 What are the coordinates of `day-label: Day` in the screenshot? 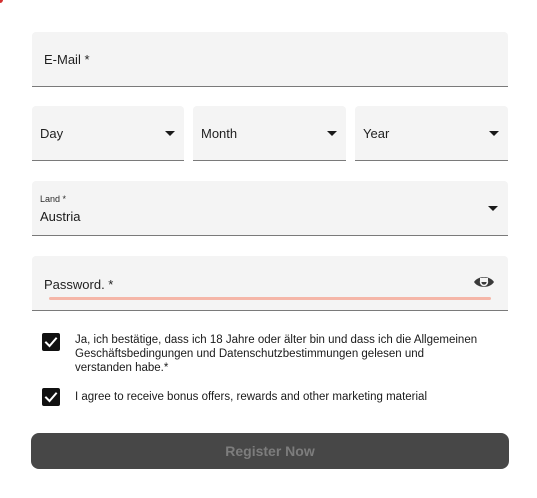 It's located at (52, 133).